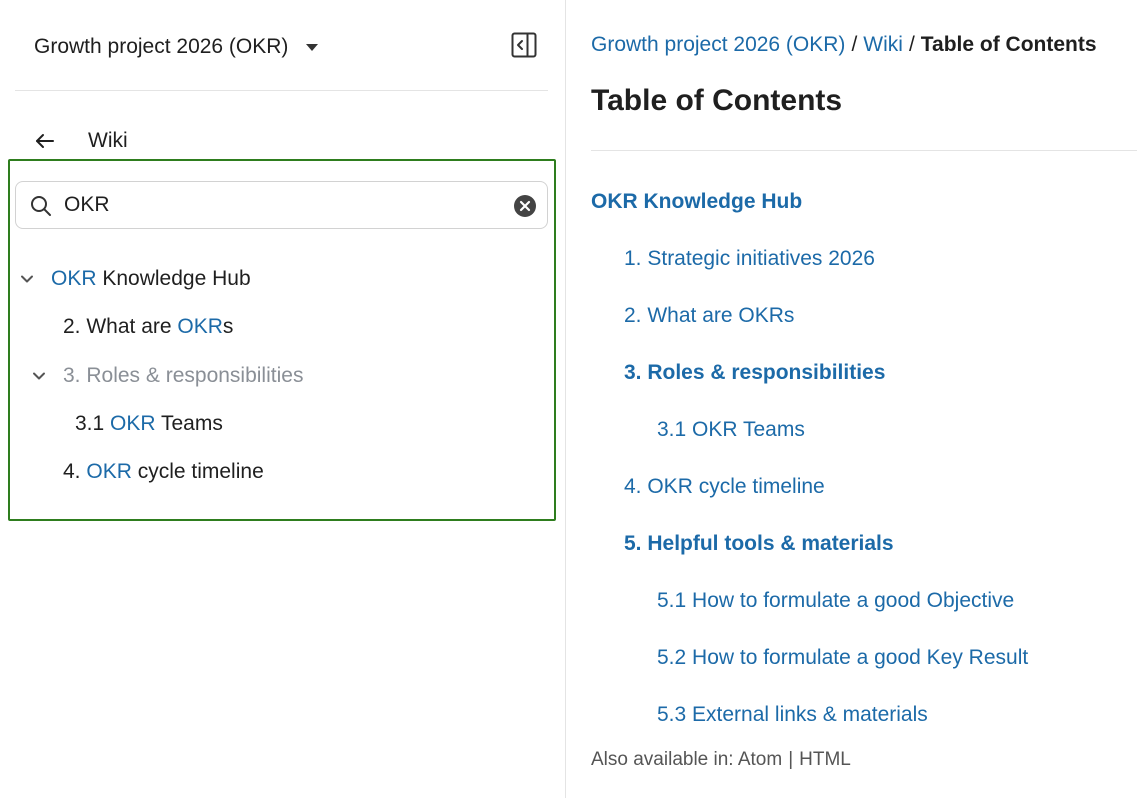 Image resolution: width=1137 pixels, height=798 pixels. I want to click on breadcrumb-current: Table of Contents, so click(1008, 44).